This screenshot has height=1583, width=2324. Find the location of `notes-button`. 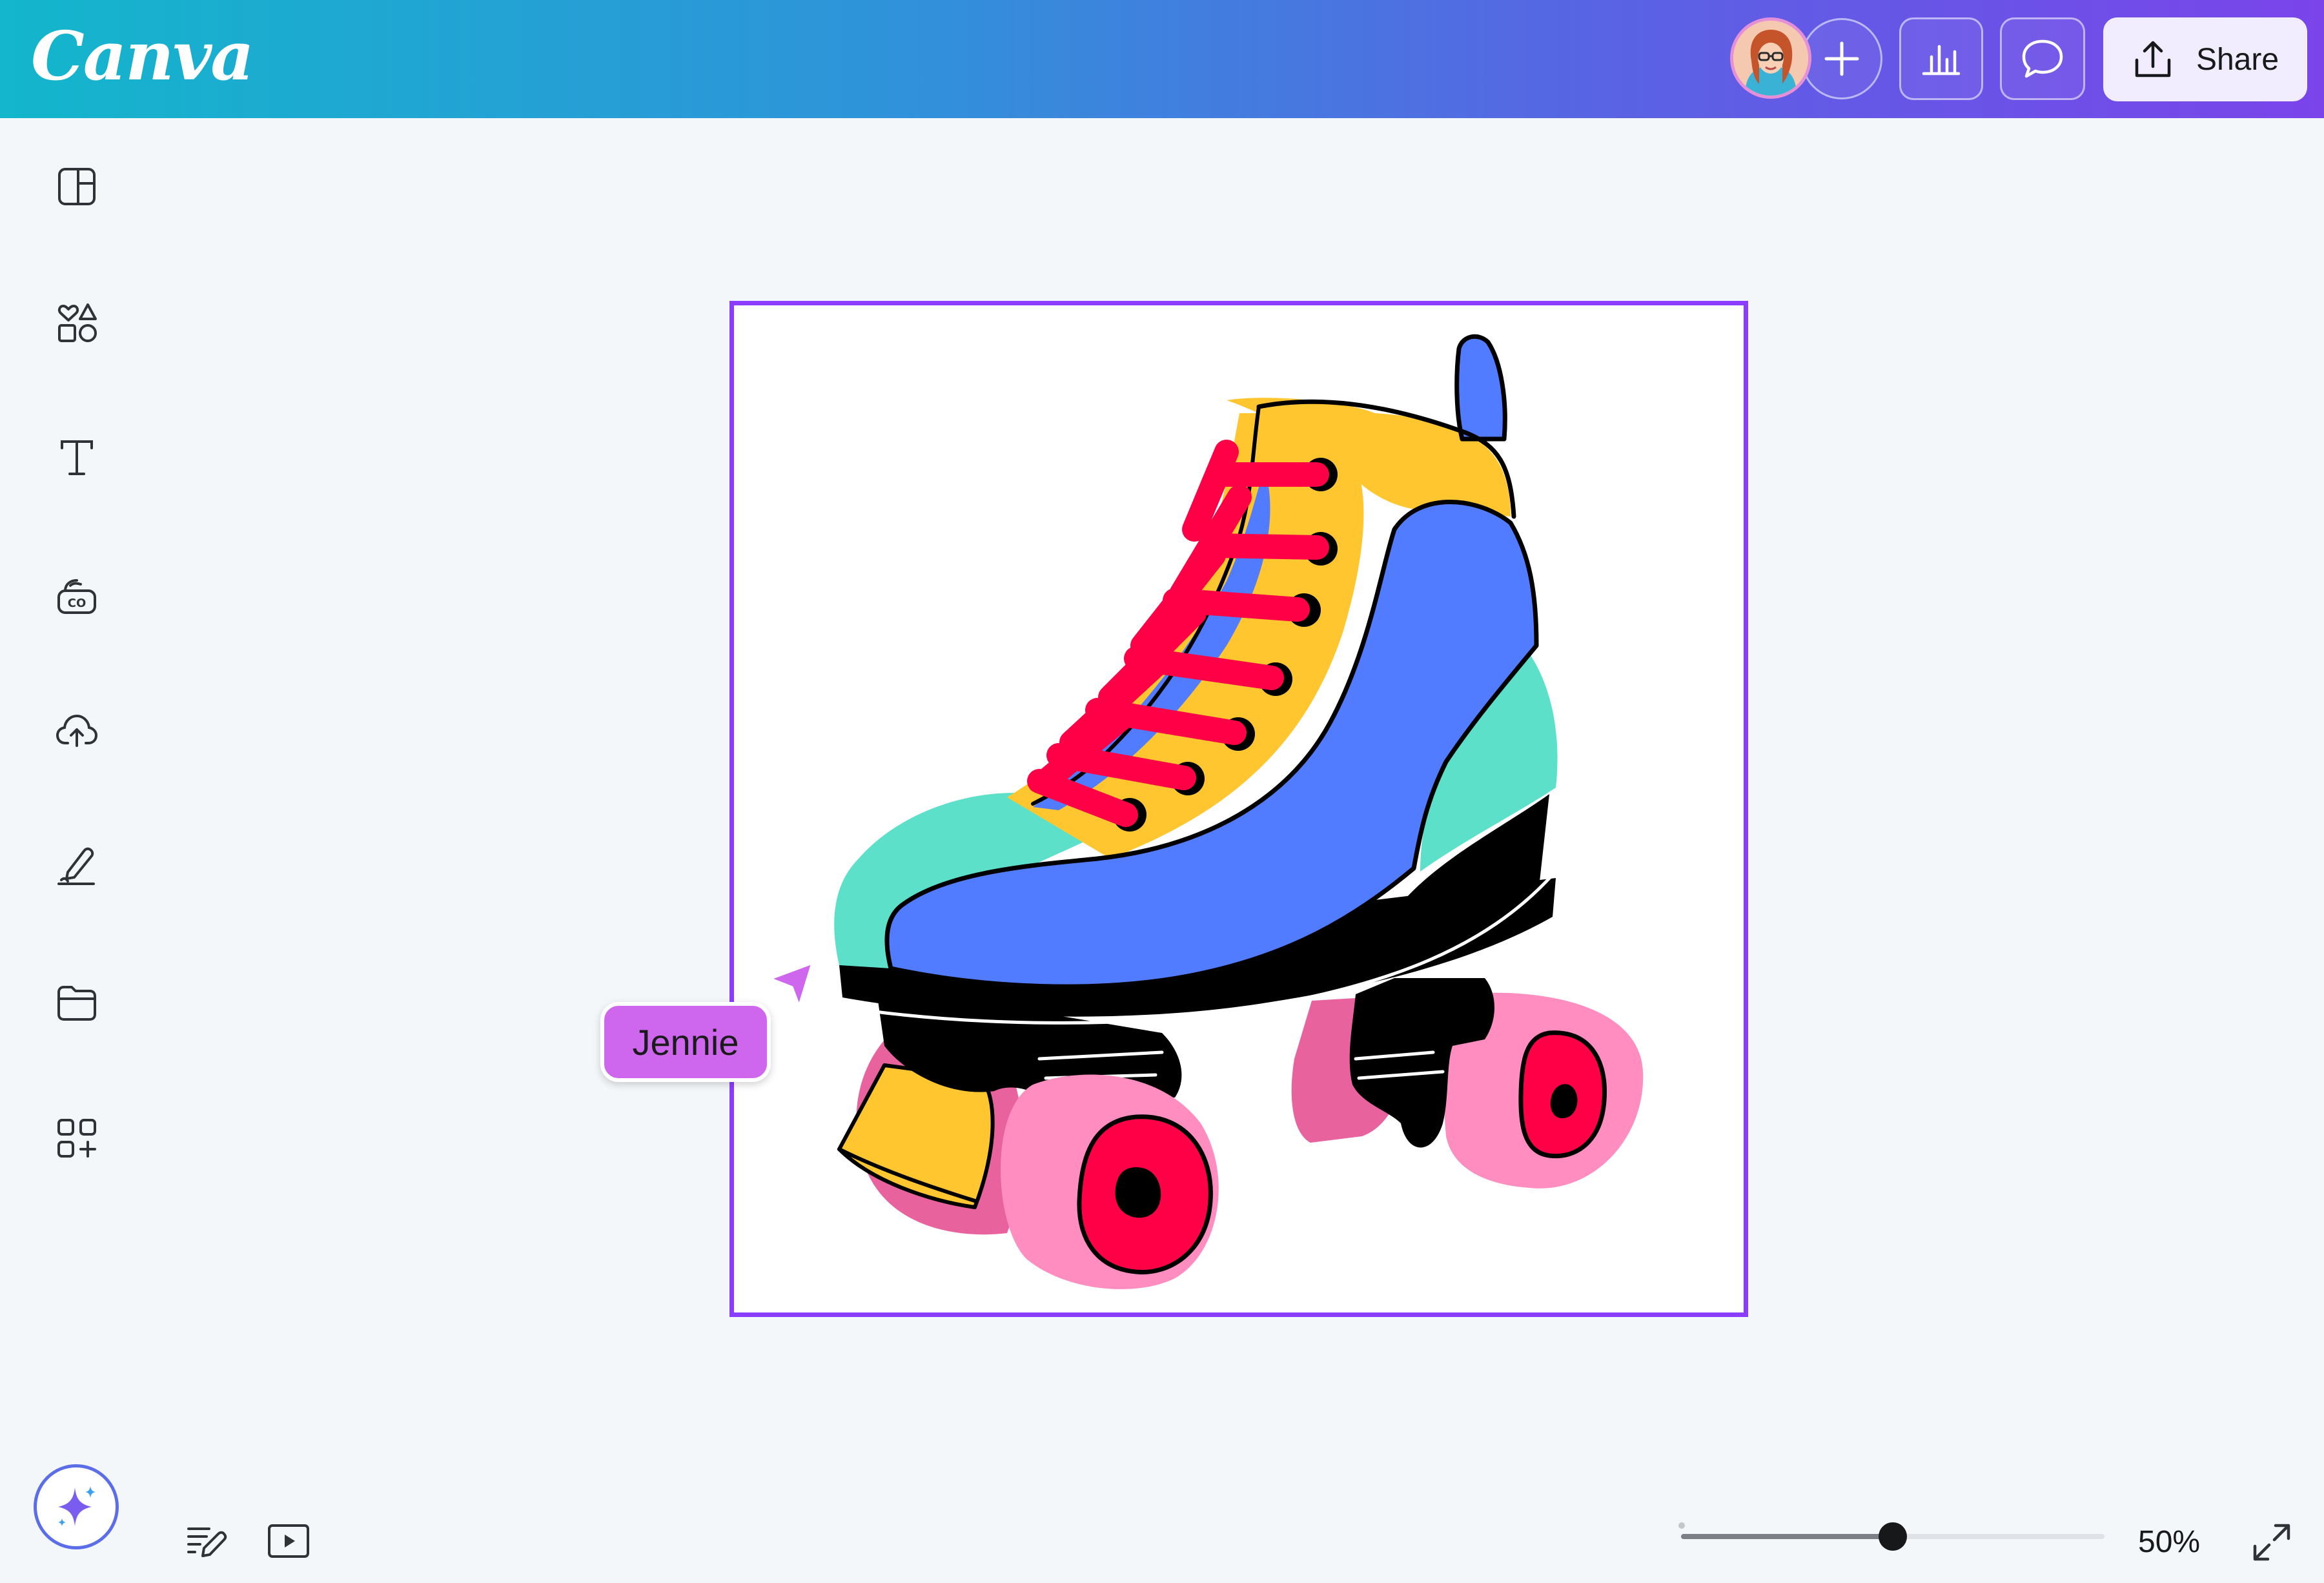

notes-button is located at coordinates (206, 1541).